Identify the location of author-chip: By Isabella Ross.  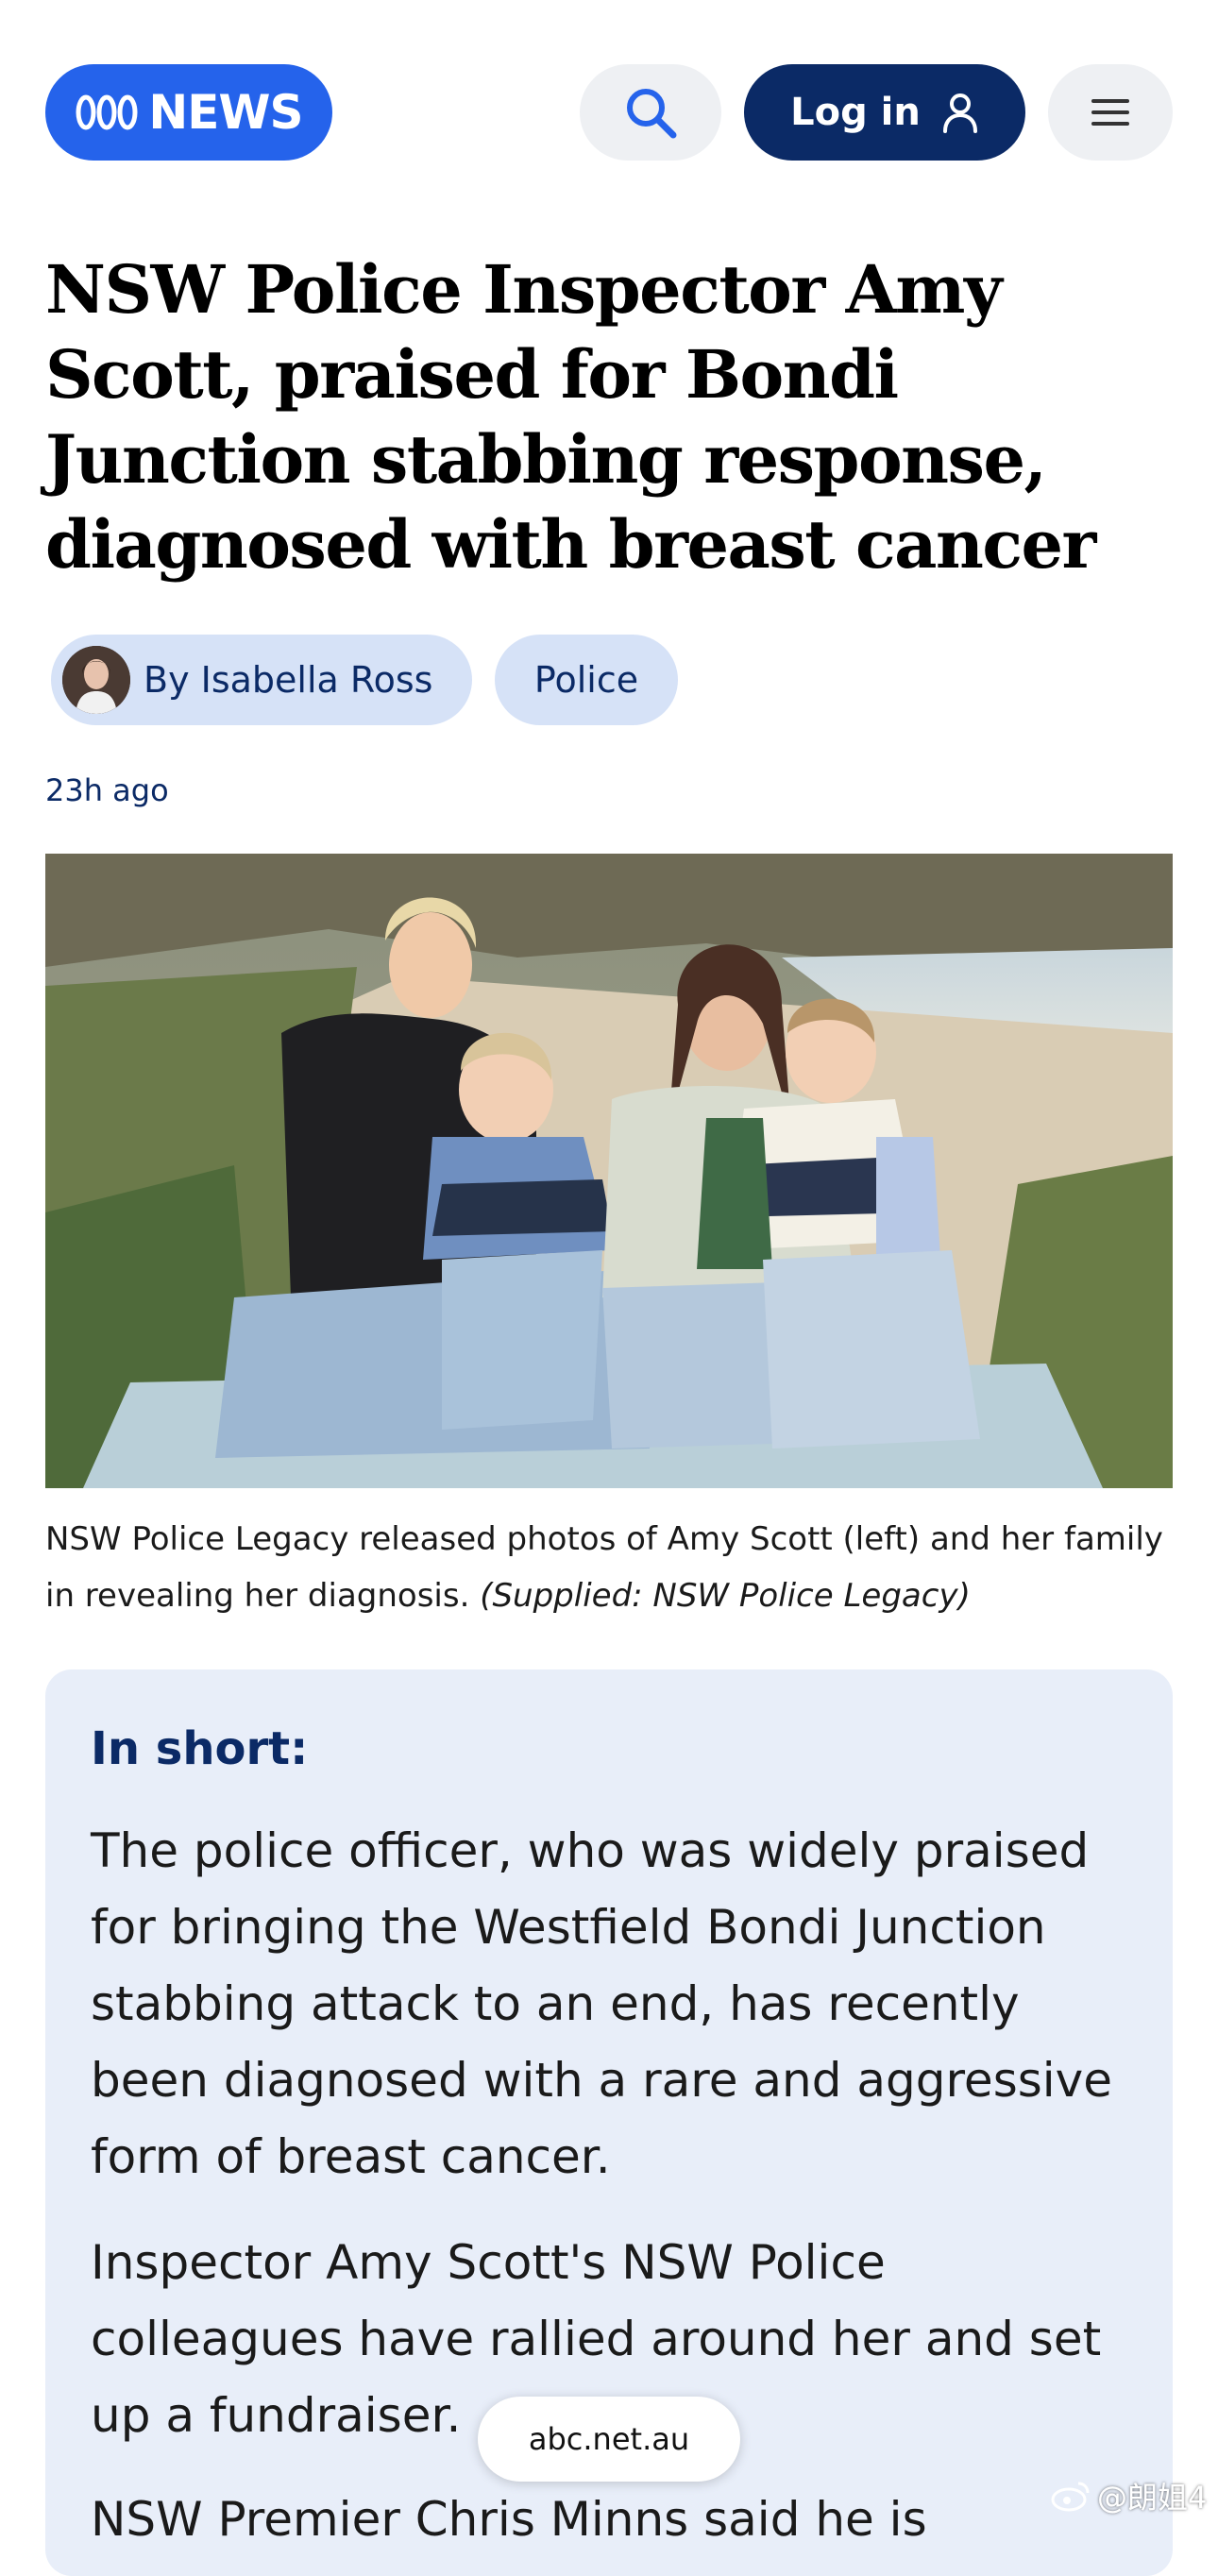
(261, 680).